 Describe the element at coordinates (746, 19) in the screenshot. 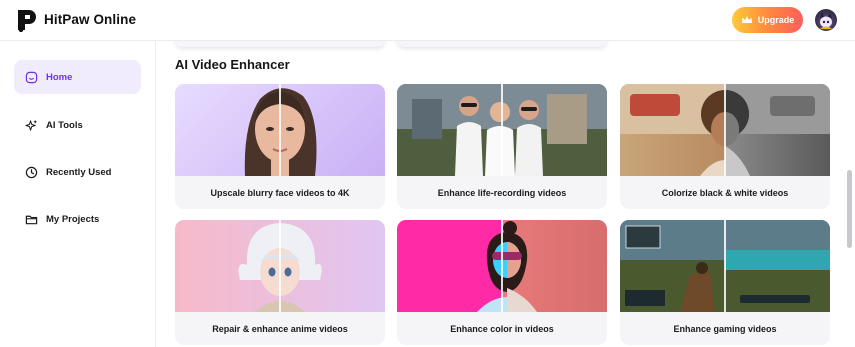

I see `crown-icon` at that location.